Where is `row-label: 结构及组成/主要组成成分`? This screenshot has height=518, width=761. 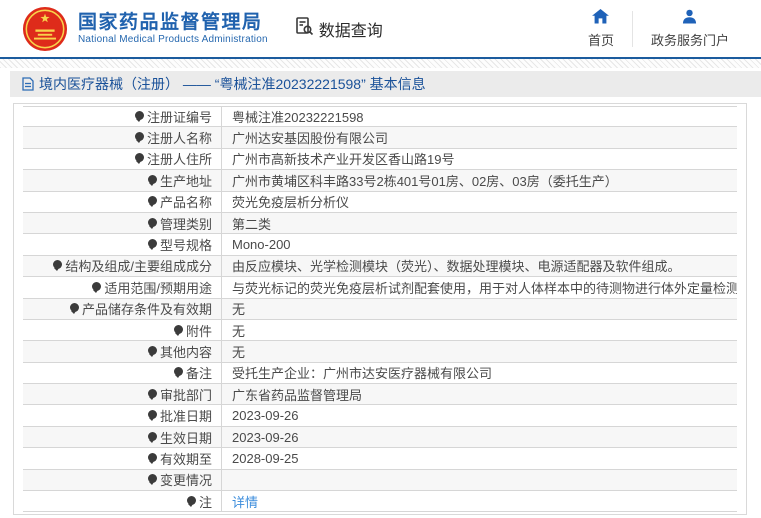 row-label: 结构及组成/主要组成成分 is located at coordinates (122, 266).